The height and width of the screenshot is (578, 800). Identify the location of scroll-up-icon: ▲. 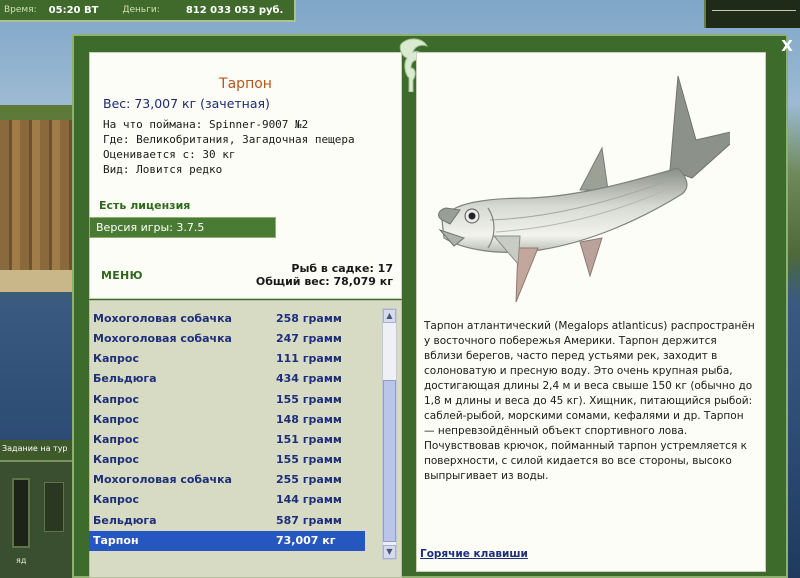
(389, 316).